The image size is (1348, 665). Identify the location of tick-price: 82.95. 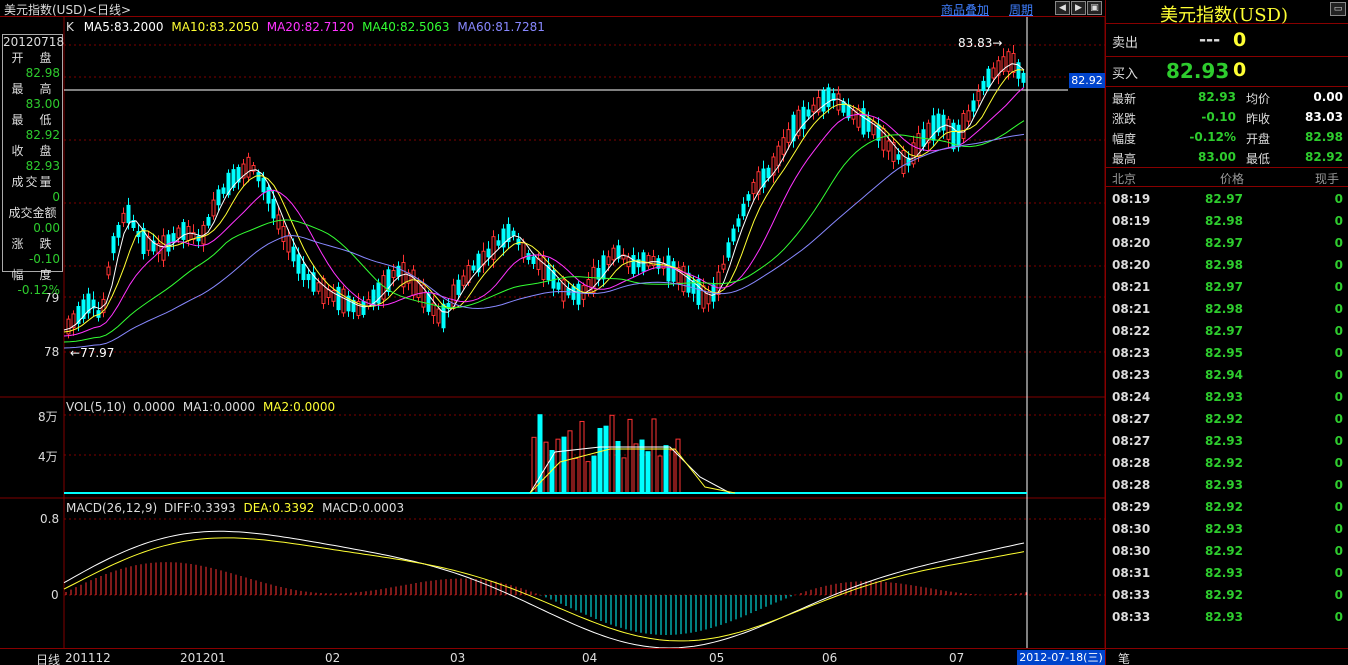
(1224, 353).